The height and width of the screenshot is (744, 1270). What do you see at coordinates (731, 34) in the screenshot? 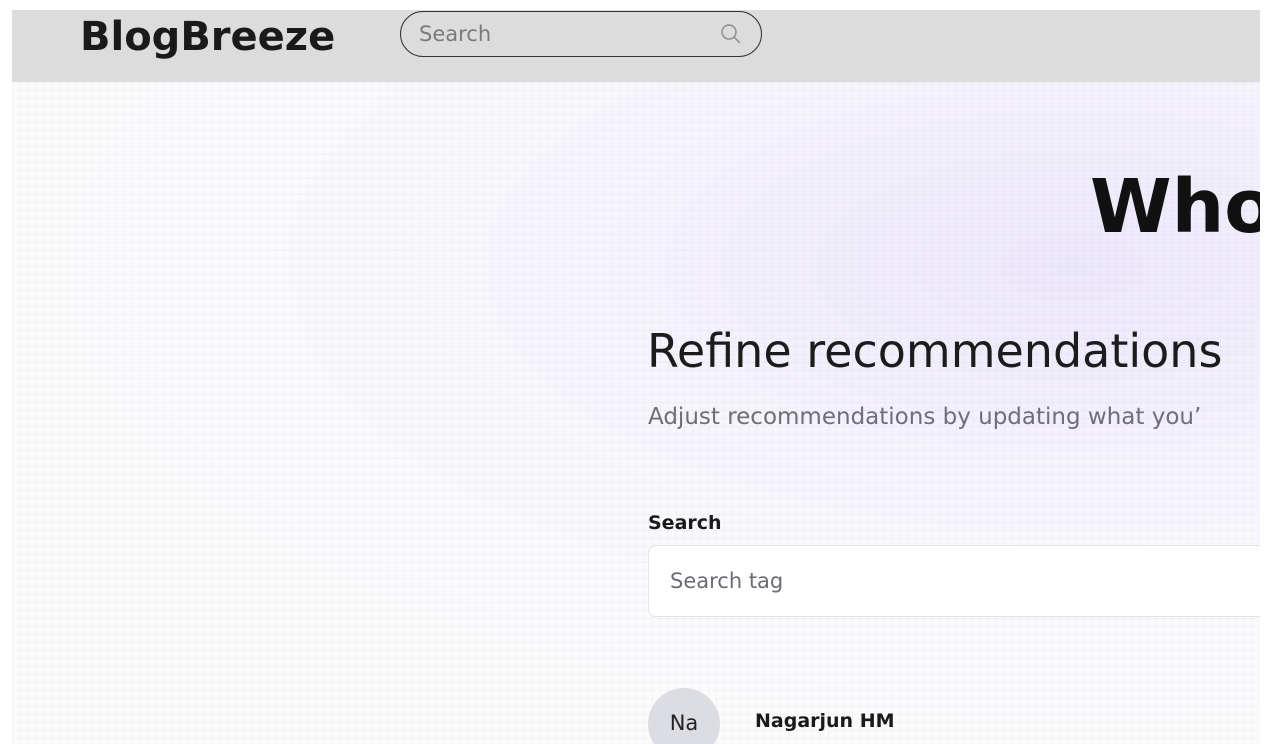
I see `search-icon` at bounding box center [731, 34].